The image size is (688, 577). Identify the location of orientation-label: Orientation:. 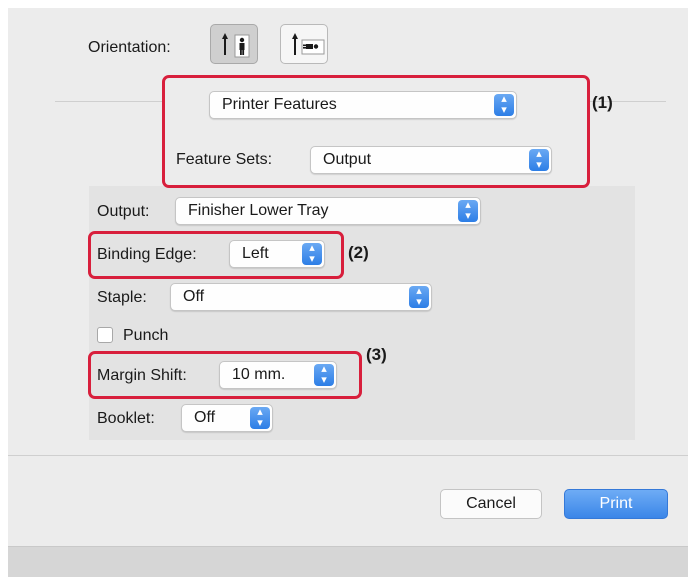
(129, 47).